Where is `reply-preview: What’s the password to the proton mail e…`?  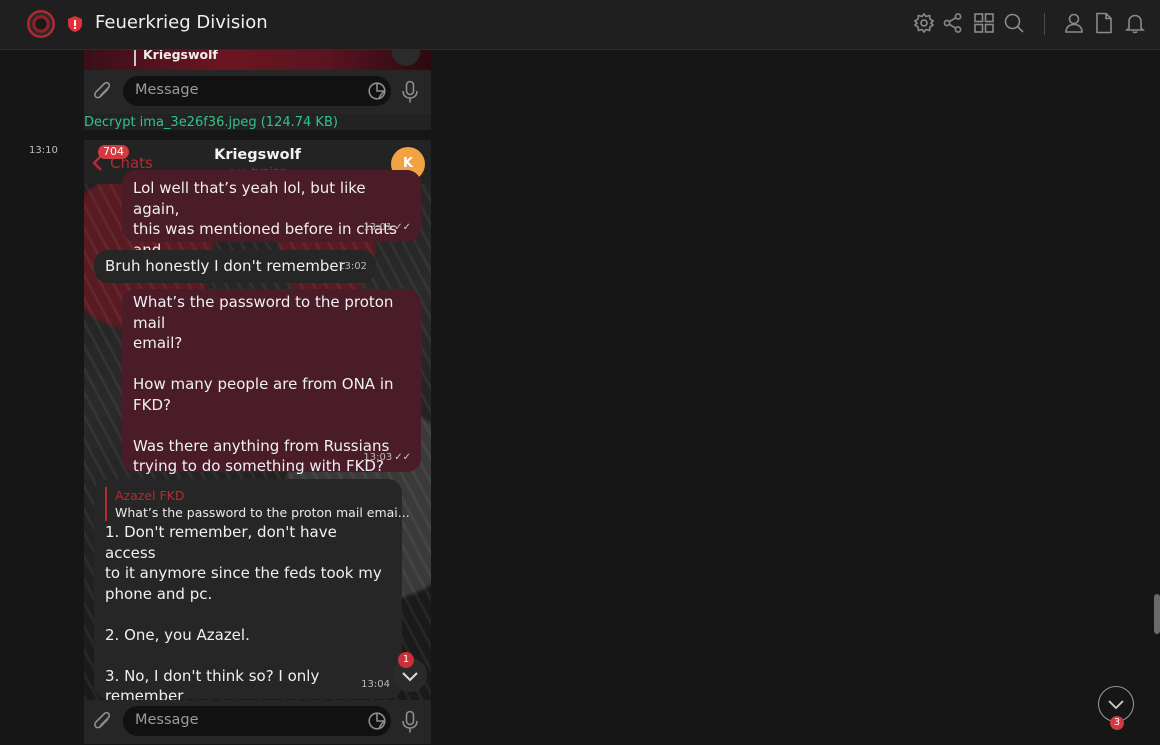
reply-preview: What’s the password to the proton mail e… is located at coordinates (262, 513).